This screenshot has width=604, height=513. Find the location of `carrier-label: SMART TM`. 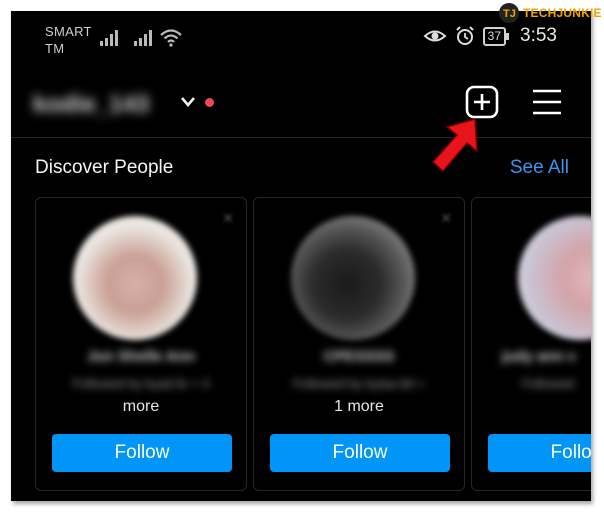

carrier-label: SMART TM is located at coordinates (68, 40).